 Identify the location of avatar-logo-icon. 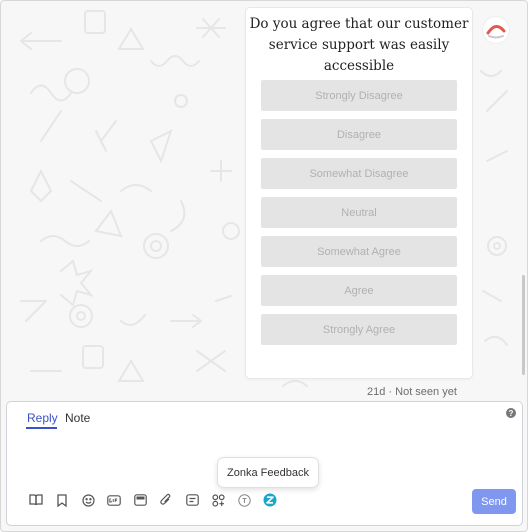
(496, 30).